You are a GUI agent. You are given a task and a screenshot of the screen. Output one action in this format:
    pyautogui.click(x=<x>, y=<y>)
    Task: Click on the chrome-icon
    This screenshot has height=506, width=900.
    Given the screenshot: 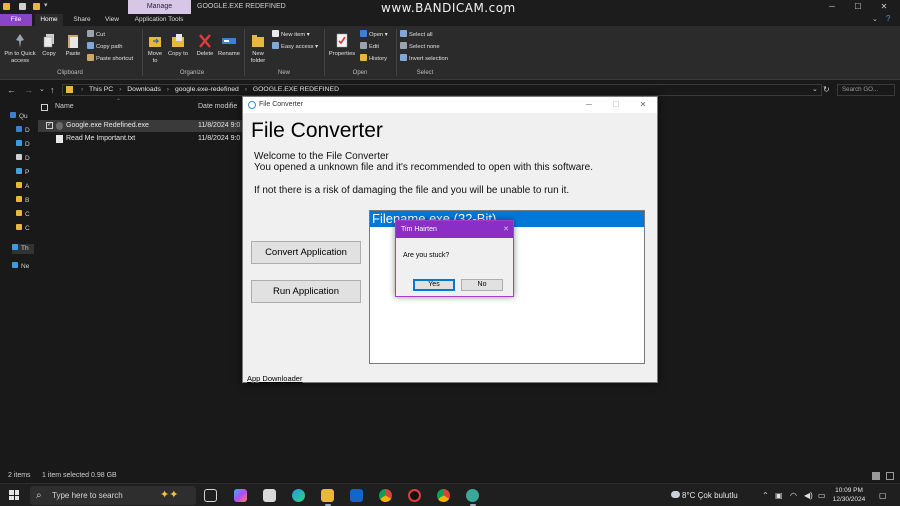 What is the action you would take?
    pyautogui.click(x=385, y=495)
    